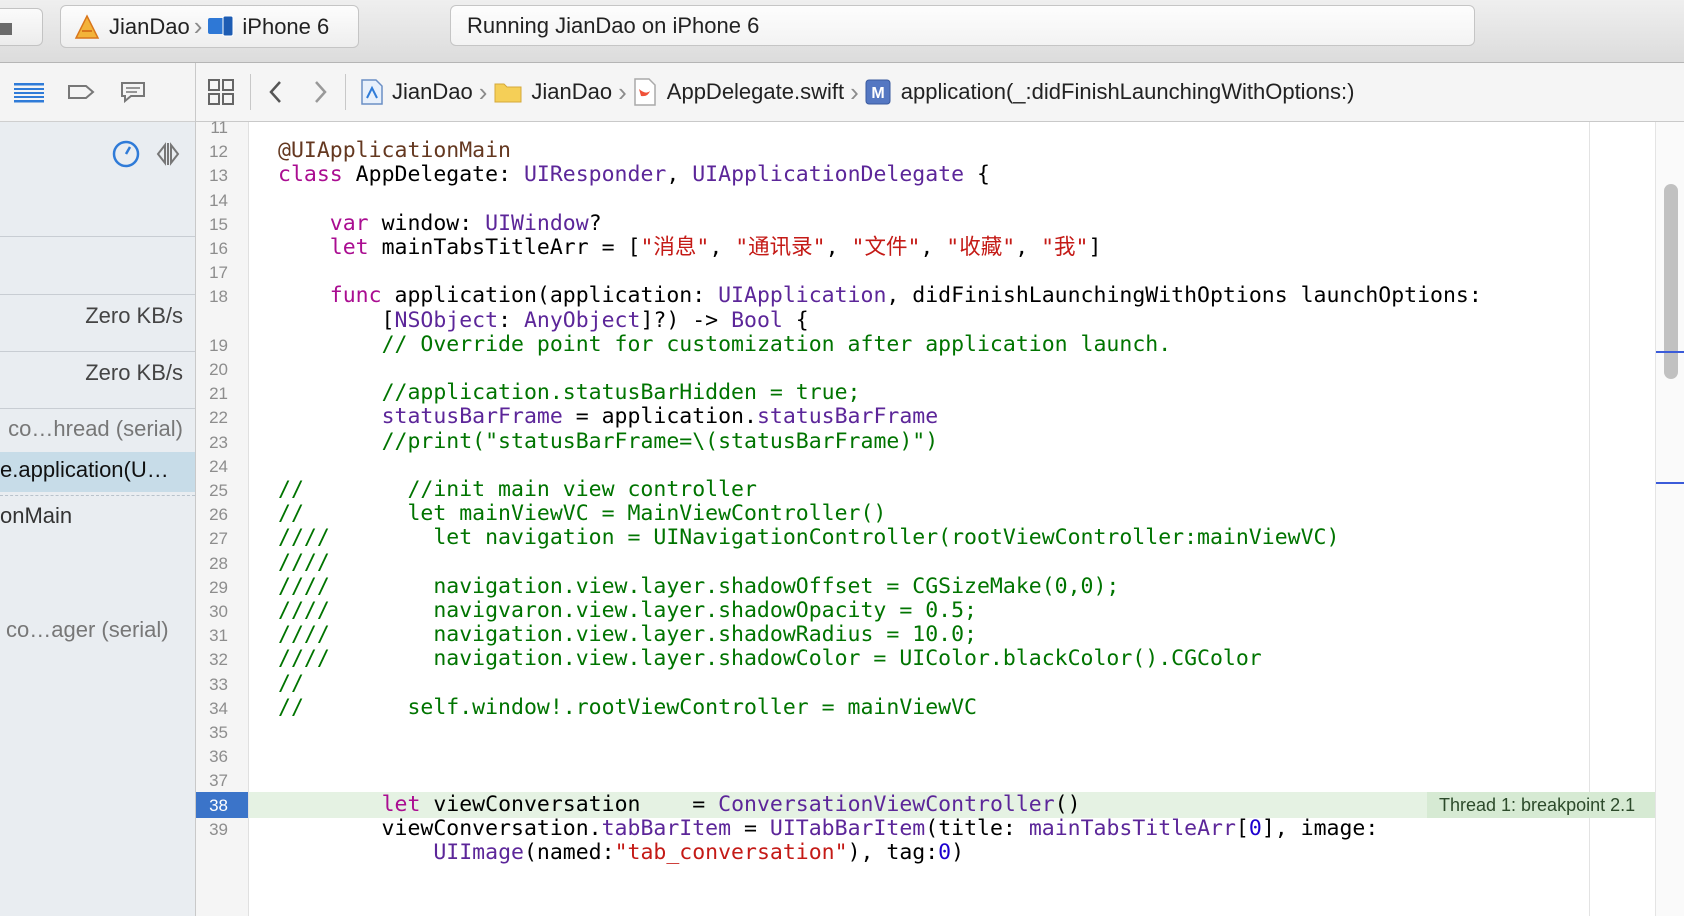 Image resolution: width=1684 pixels, height=916 pixels. Describe the element at coordinates (97, 630) in the screenshot. I see `thread-queue-label: co…ager (serial)` at that location.